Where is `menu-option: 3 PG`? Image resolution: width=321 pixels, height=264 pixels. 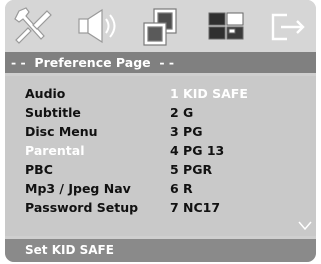
menu-option: 3 PG is located at coordinates (186, 131).